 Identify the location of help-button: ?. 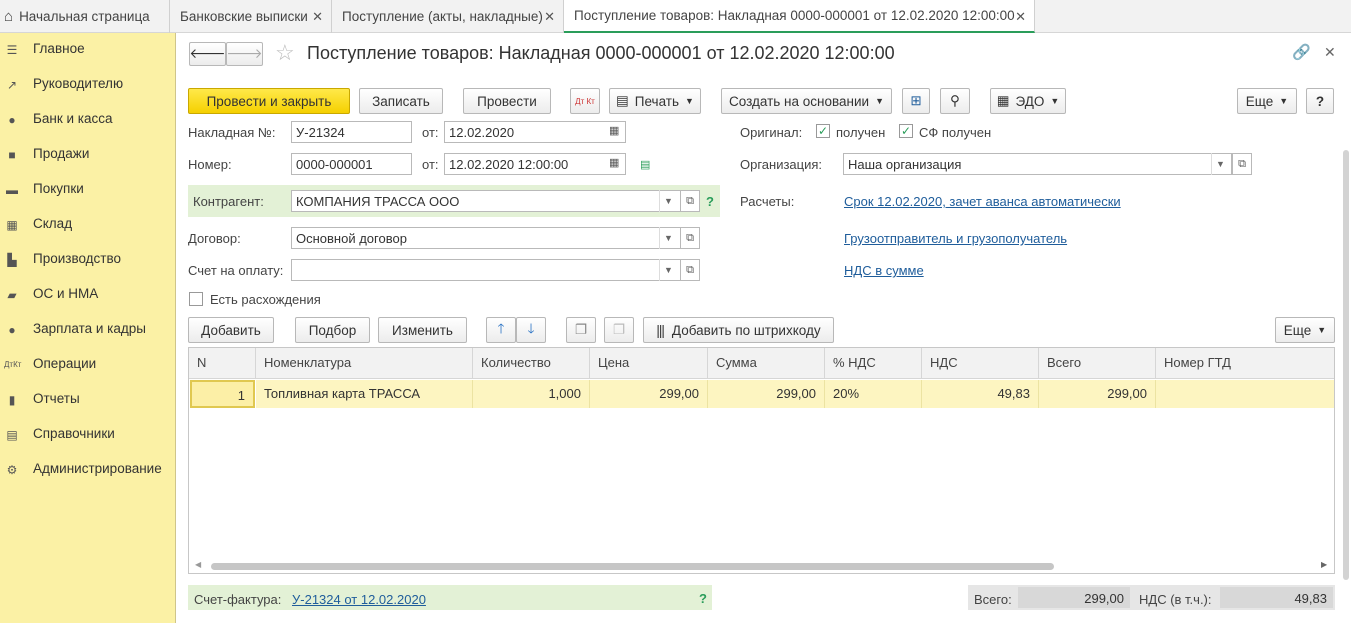
(1320, 101).